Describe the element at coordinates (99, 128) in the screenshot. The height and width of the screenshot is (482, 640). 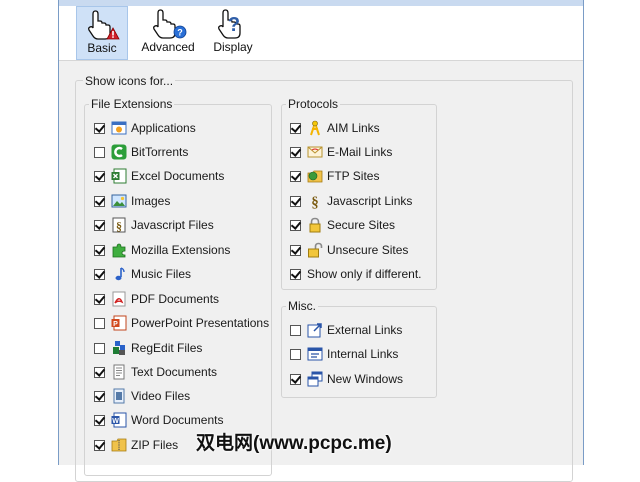
I see `applications-checkbox` at that location.